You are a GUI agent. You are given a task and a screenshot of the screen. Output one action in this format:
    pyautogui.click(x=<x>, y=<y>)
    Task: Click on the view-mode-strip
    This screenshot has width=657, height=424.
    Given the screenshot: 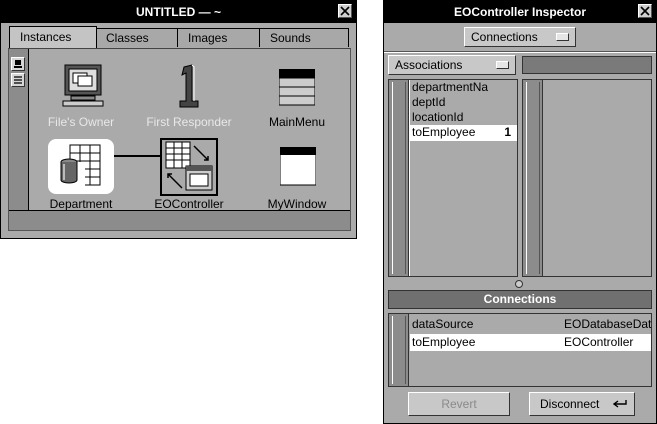 What is the action you would take?
    pyautogui.click(x=19, y=139)
    